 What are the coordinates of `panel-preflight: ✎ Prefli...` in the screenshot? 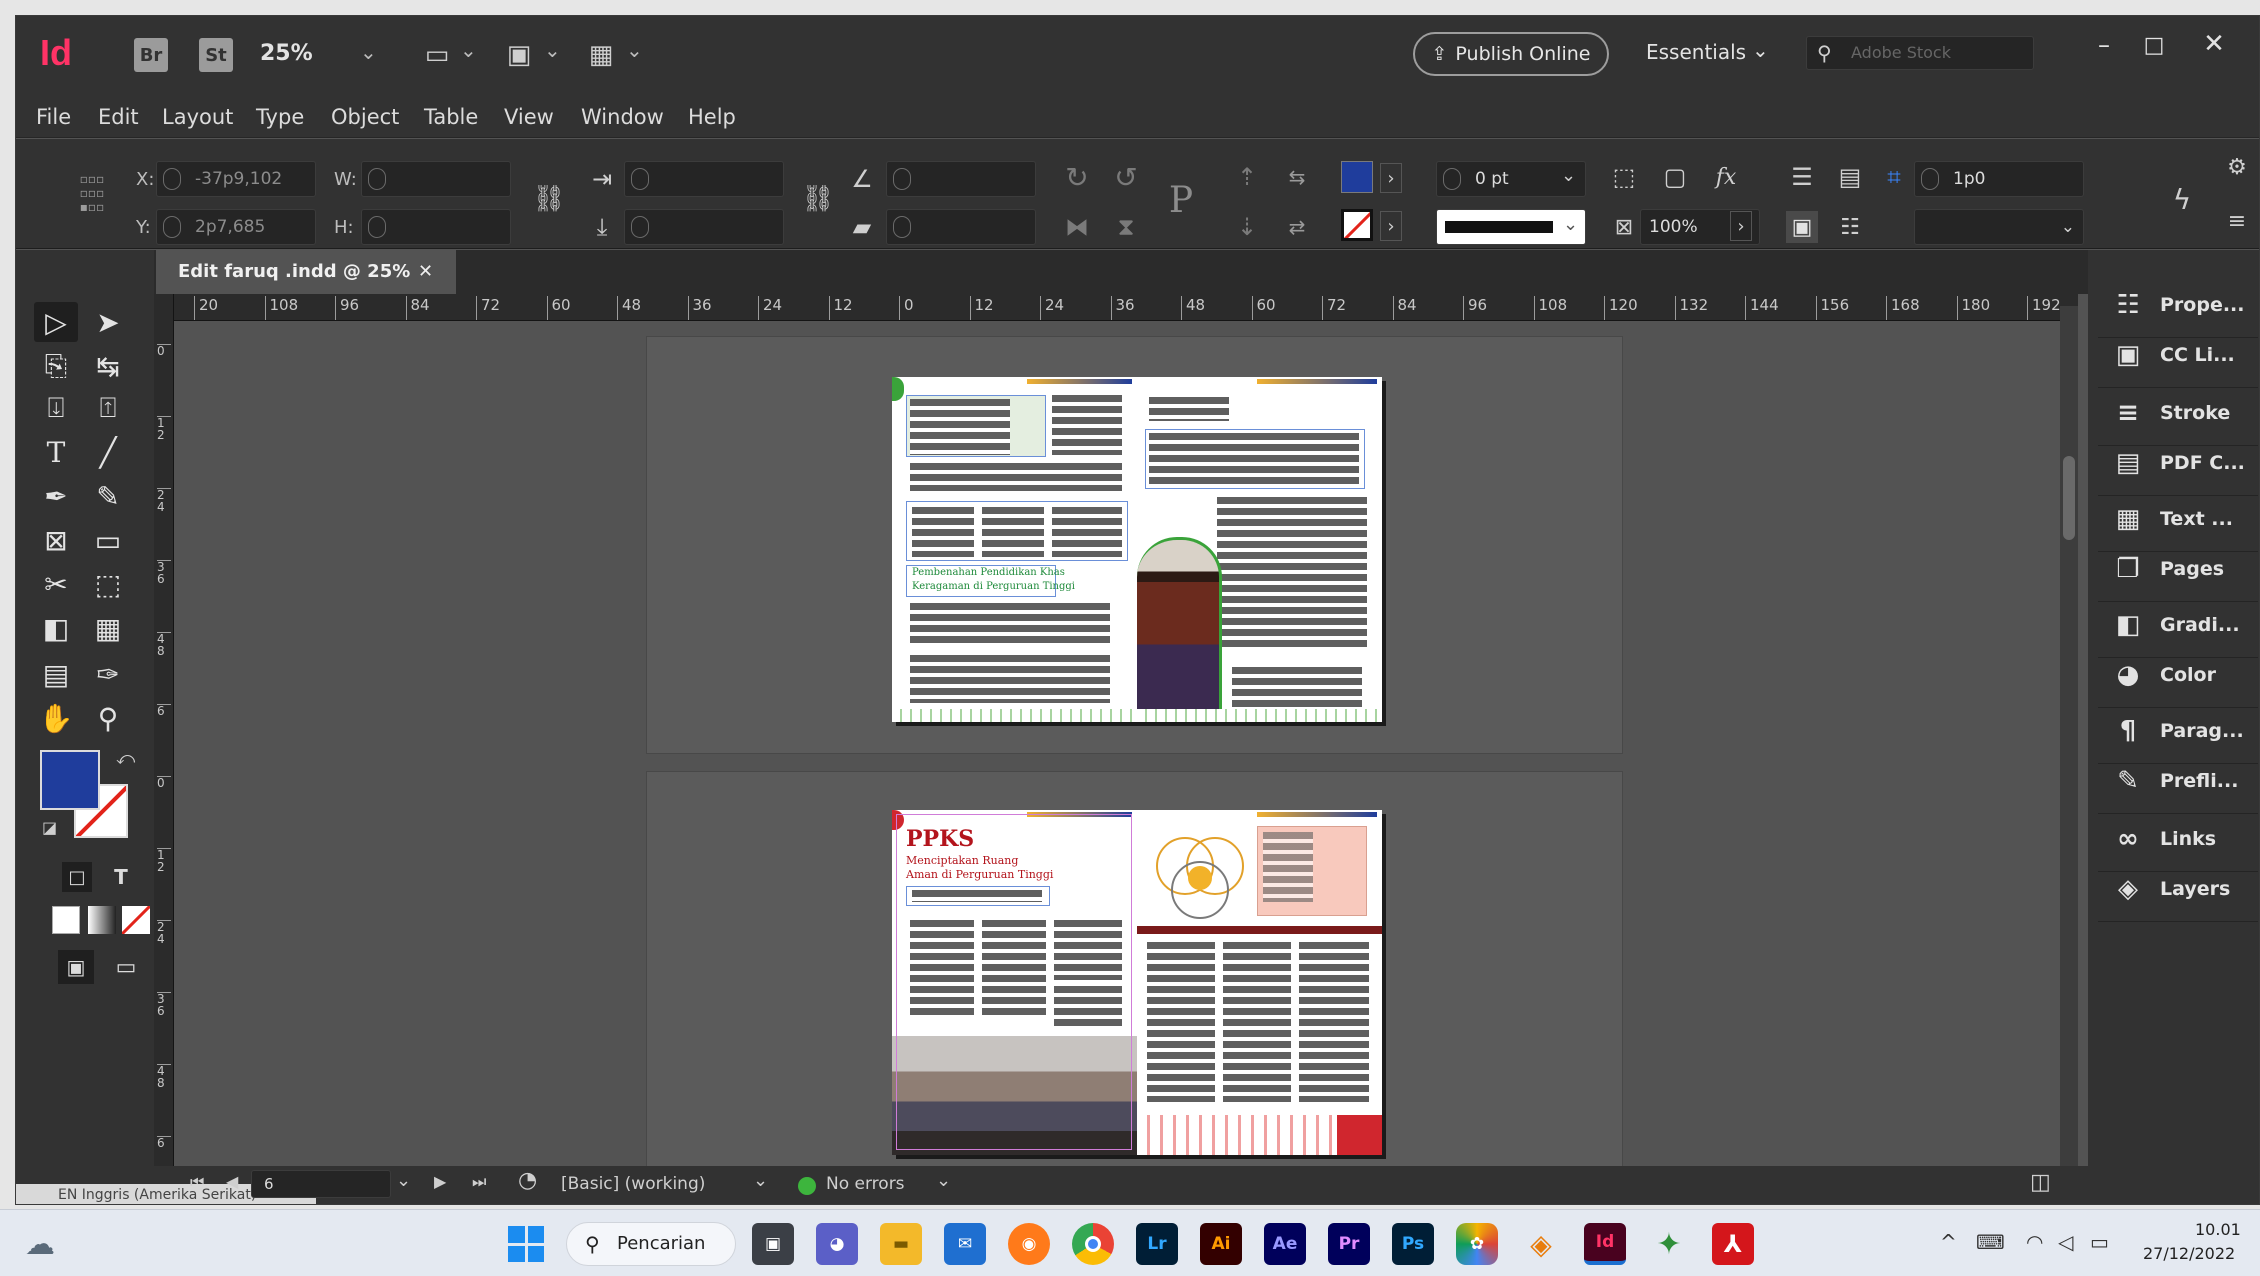 It's located at (2178, 781).